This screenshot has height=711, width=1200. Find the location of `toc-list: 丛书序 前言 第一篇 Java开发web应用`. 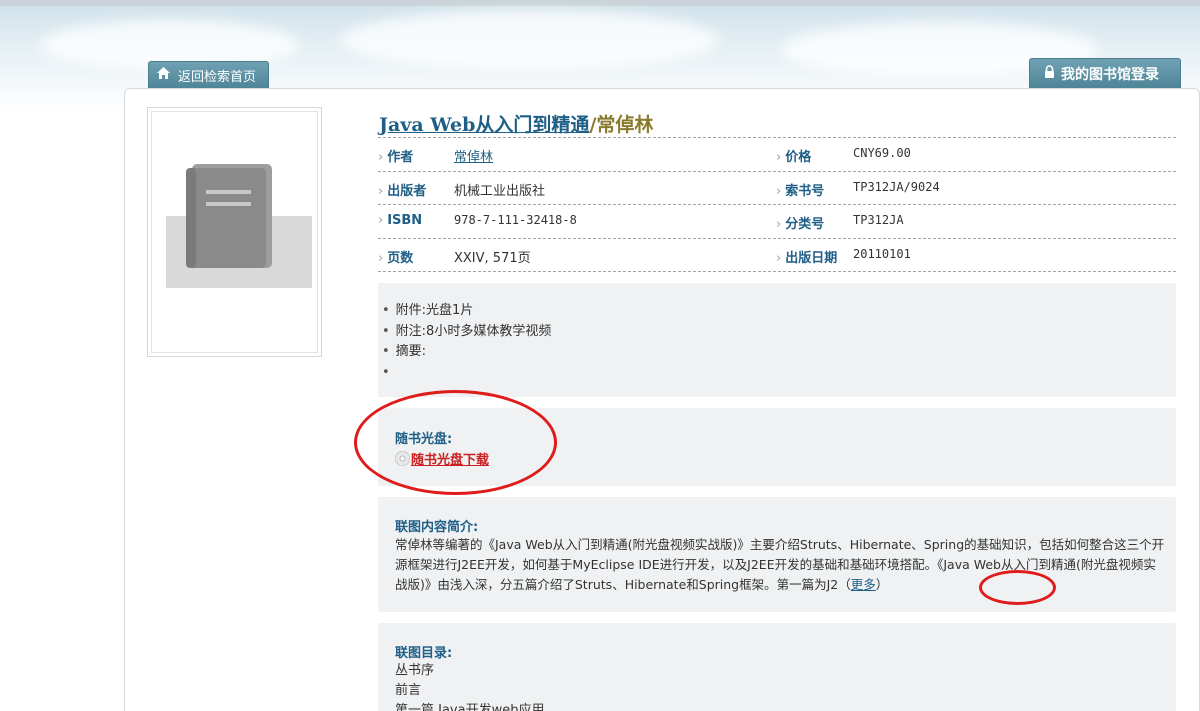

toc-list: 丛书序 前言 第一篇 Java开发web应用 is located at coordinates (469, 686).